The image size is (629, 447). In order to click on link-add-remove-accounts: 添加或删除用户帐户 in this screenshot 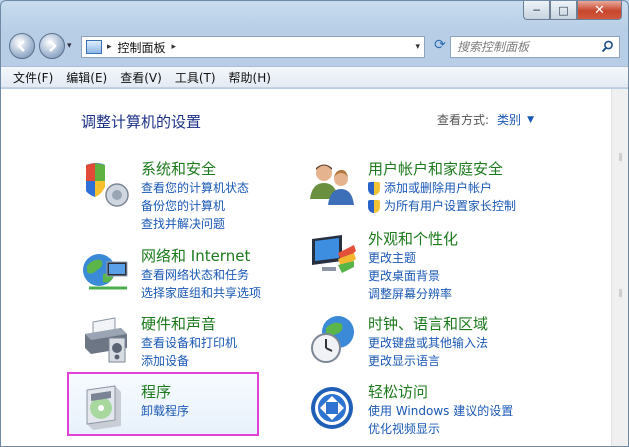, I will do `click(442, 188)`.